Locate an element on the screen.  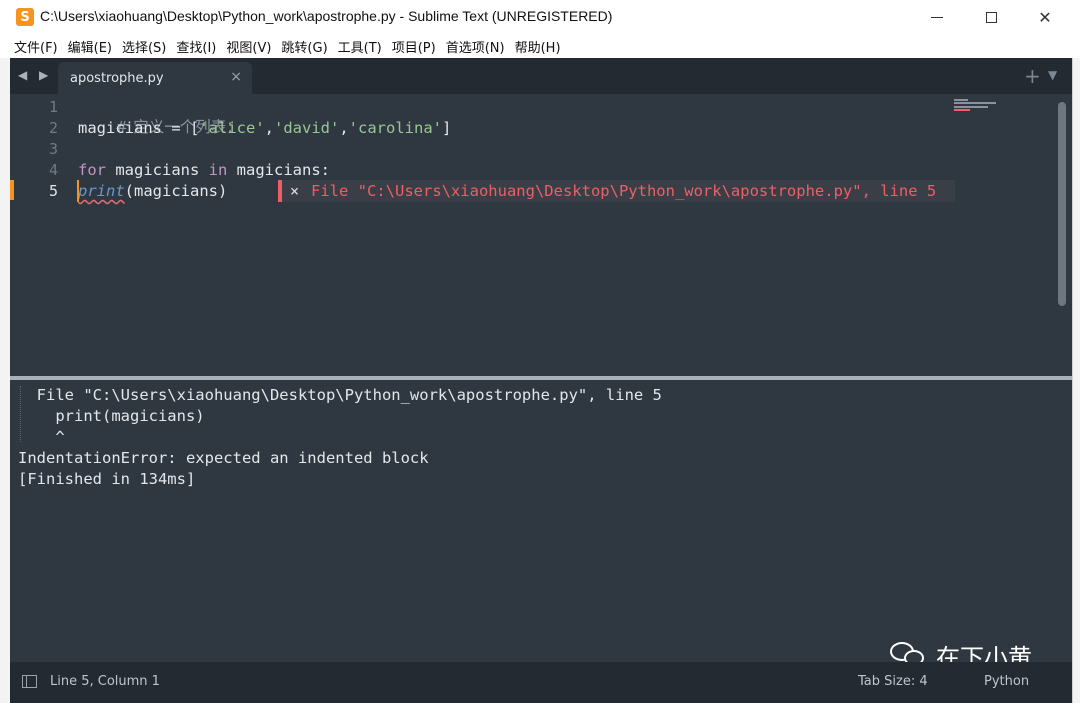
minimize-icon is located at coordinates (937, 17).